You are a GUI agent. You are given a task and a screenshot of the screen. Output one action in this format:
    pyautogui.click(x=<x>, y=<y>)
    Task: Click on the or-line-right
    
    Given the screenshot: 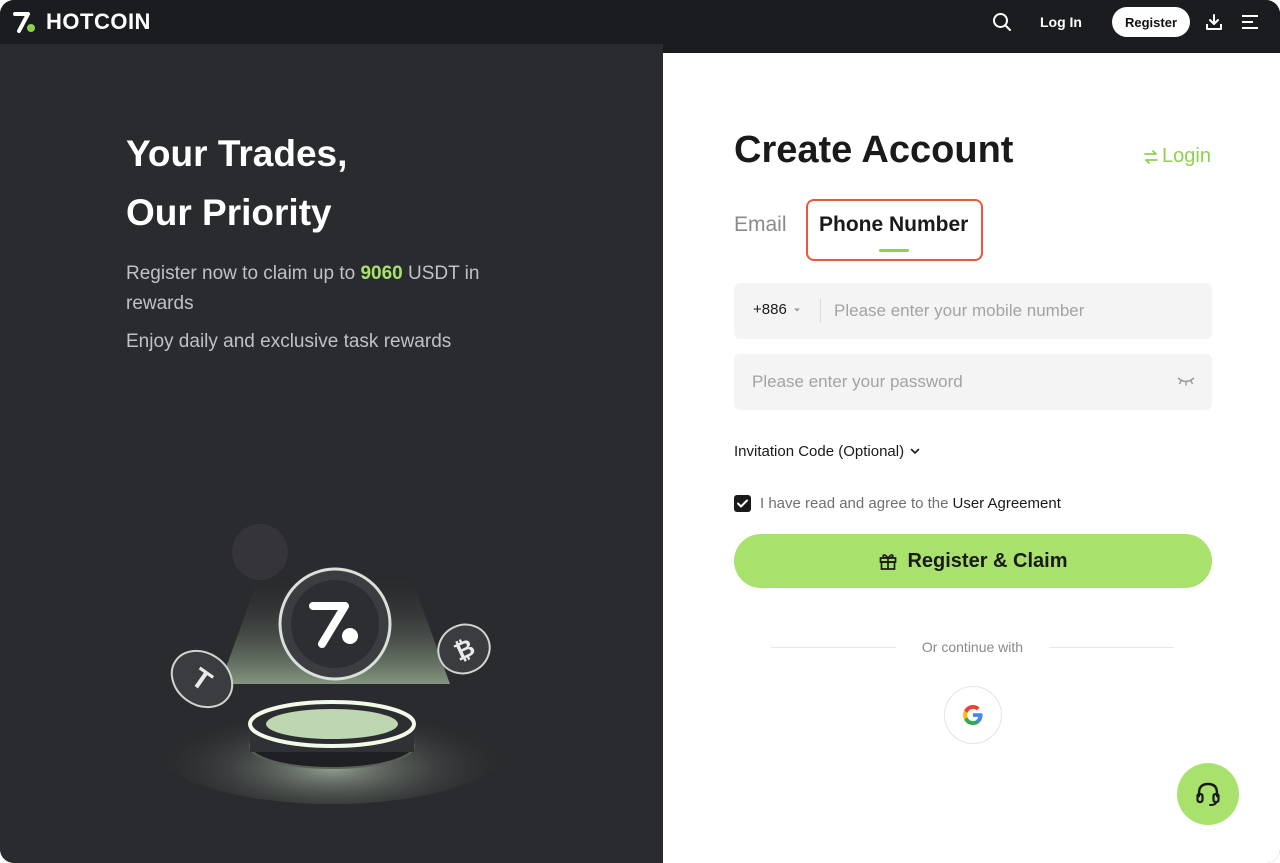 What is the action you would take?
    pyautogui.click(x=1112, y=647)
    